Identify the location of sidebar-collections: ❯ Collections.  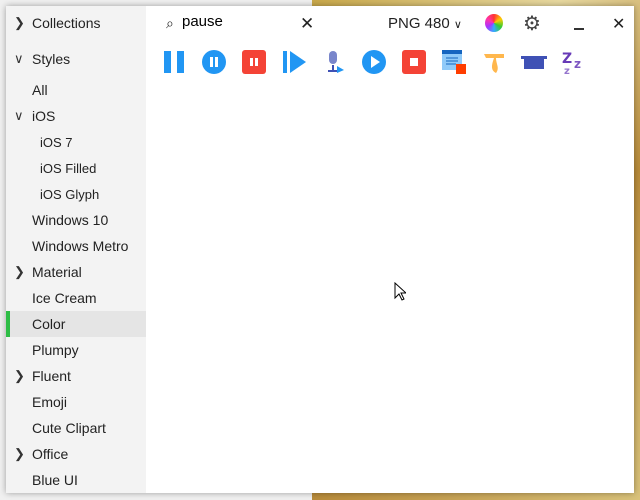
(76, 23).